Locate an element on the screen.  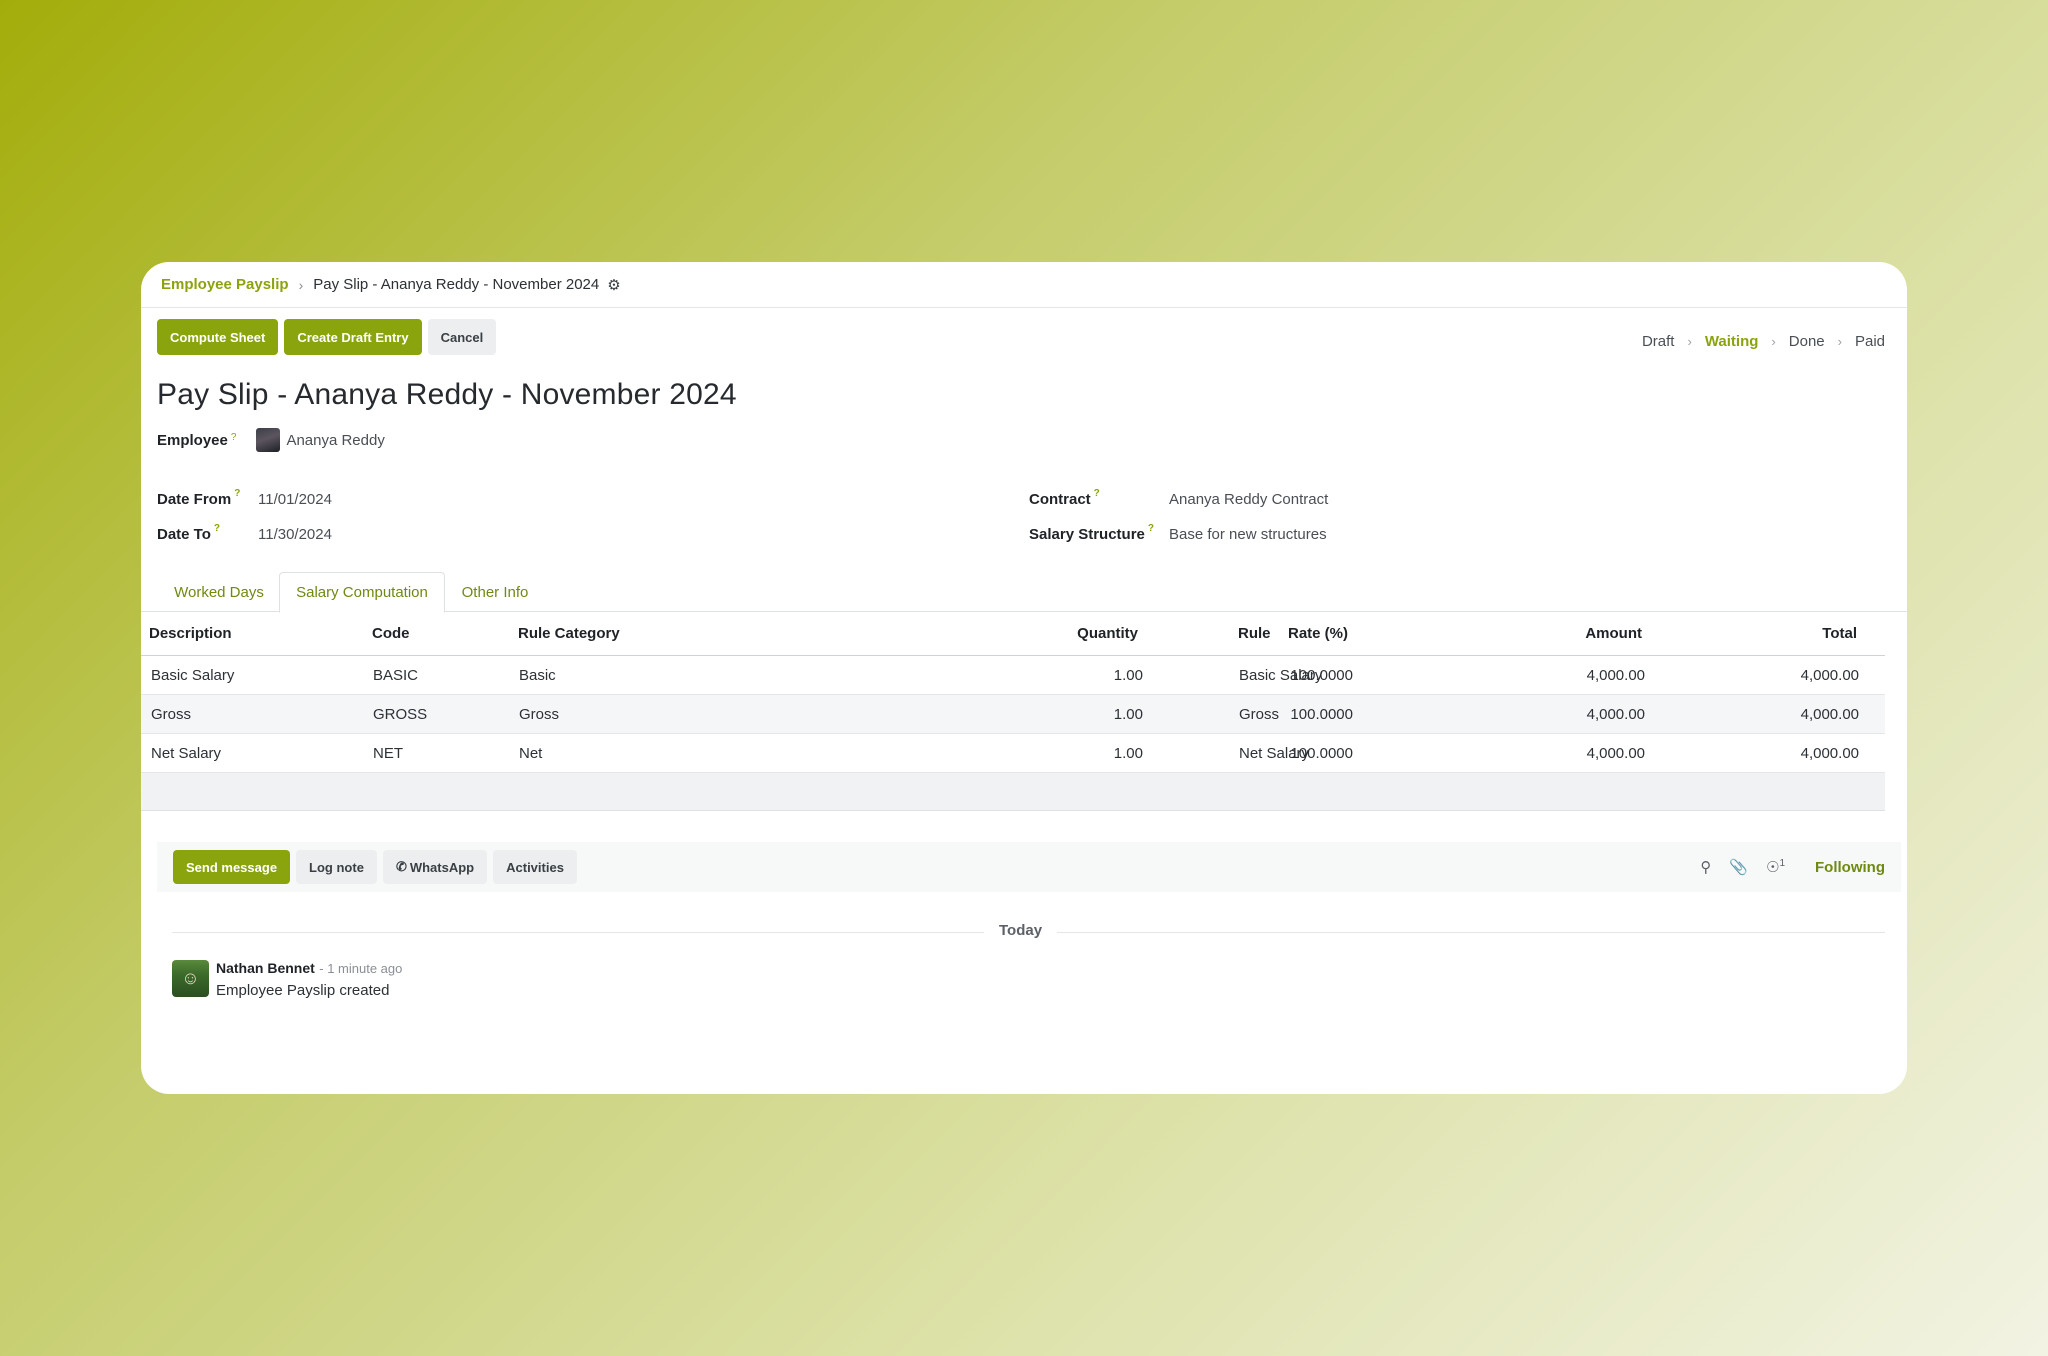
activities-button: Activities is located at coordinates (535, 867).